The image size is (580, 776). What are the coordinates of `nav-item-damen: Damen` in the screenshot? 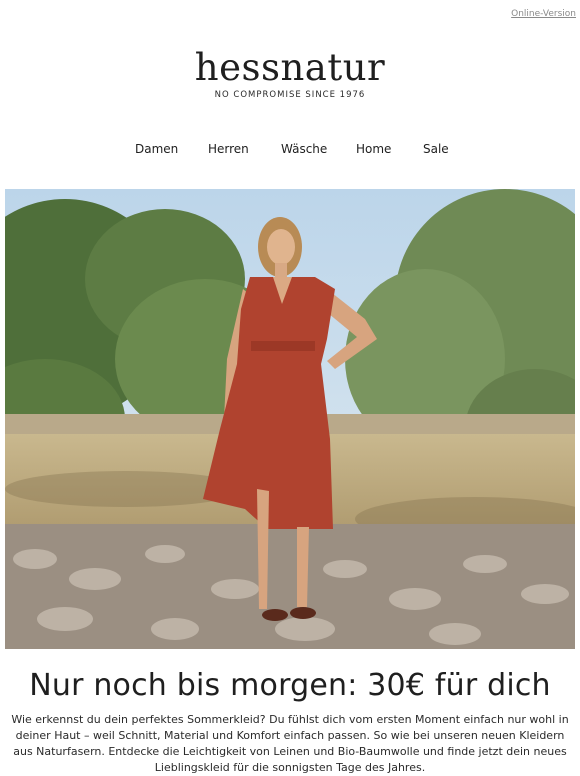 It's located at (156, 149).